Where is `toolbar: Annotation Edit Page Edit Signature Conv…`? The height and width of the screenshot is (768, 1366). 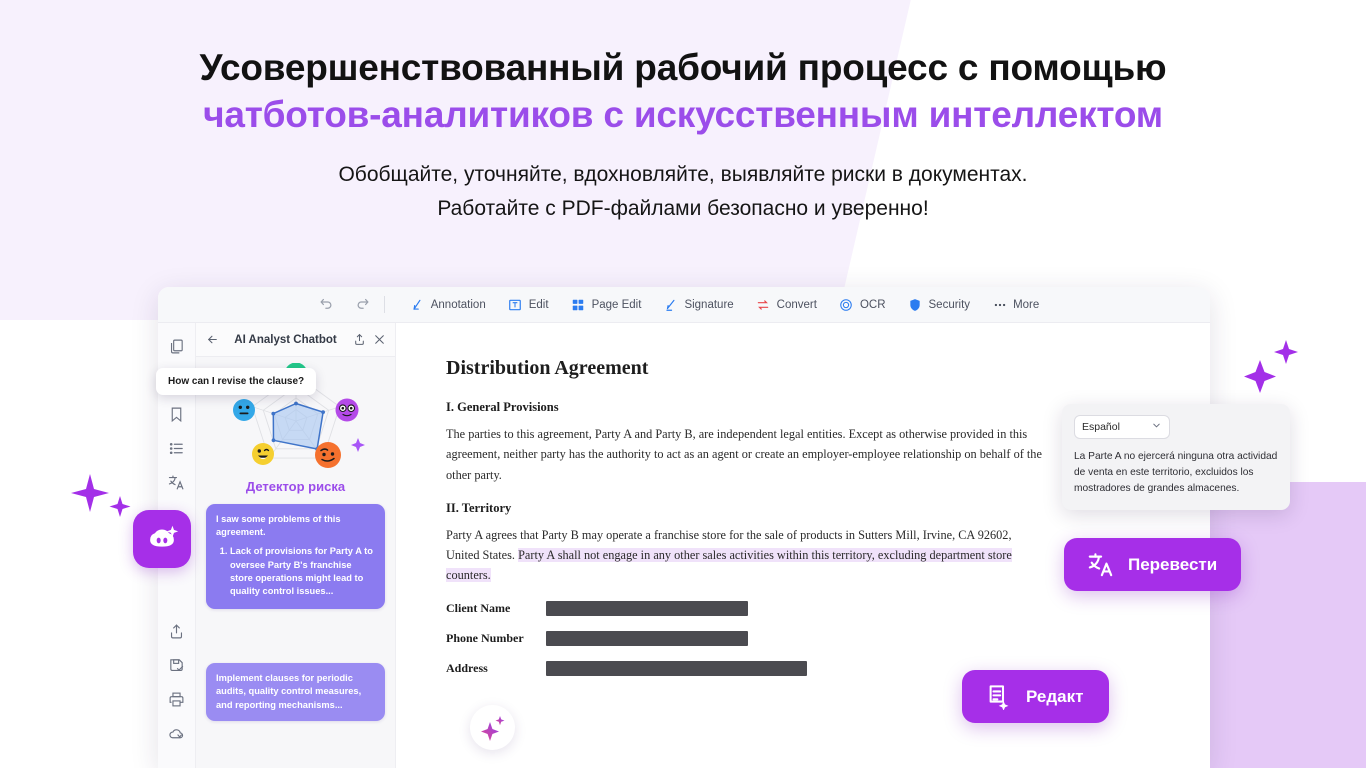 toolbar: Annotation Edit Page Edit Signature Conv… is located at coordinates (684, 305).